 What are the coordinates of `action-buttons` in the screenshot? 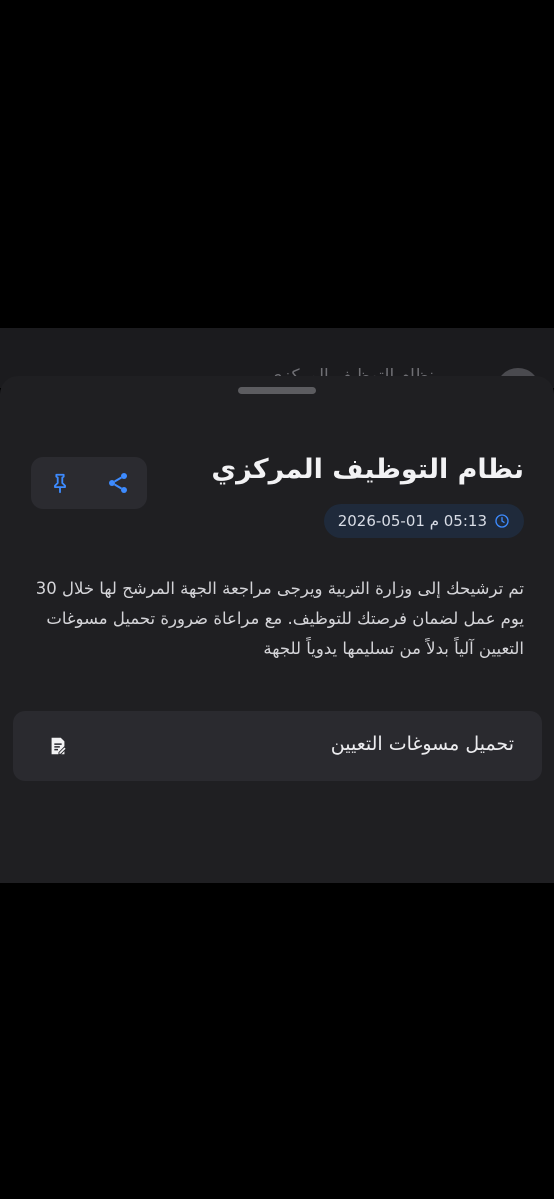 It's located at (89, 483).